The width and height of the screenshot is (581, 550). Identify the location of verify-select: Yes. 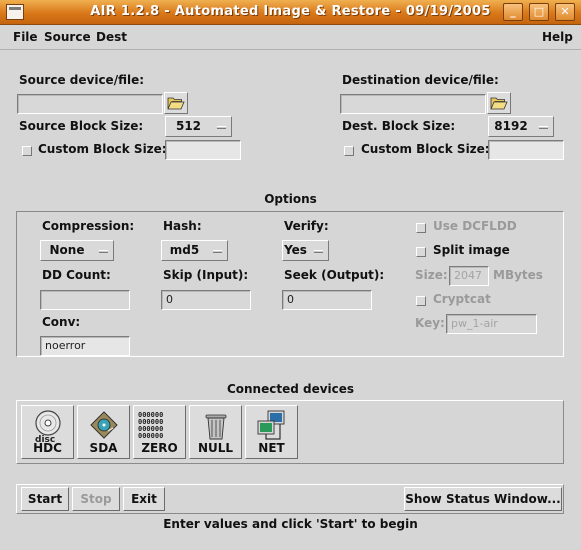
(305, 250).